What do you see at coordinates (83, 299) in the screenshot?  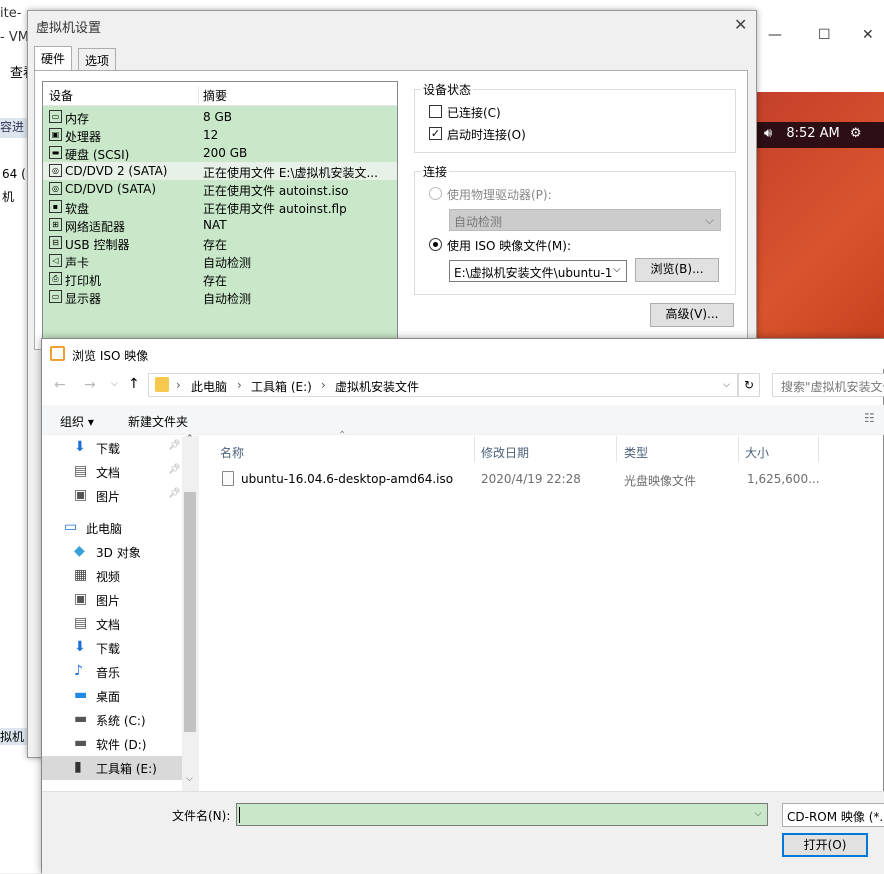 I see `device-name: 显示器` at bounding box center [83, 299].